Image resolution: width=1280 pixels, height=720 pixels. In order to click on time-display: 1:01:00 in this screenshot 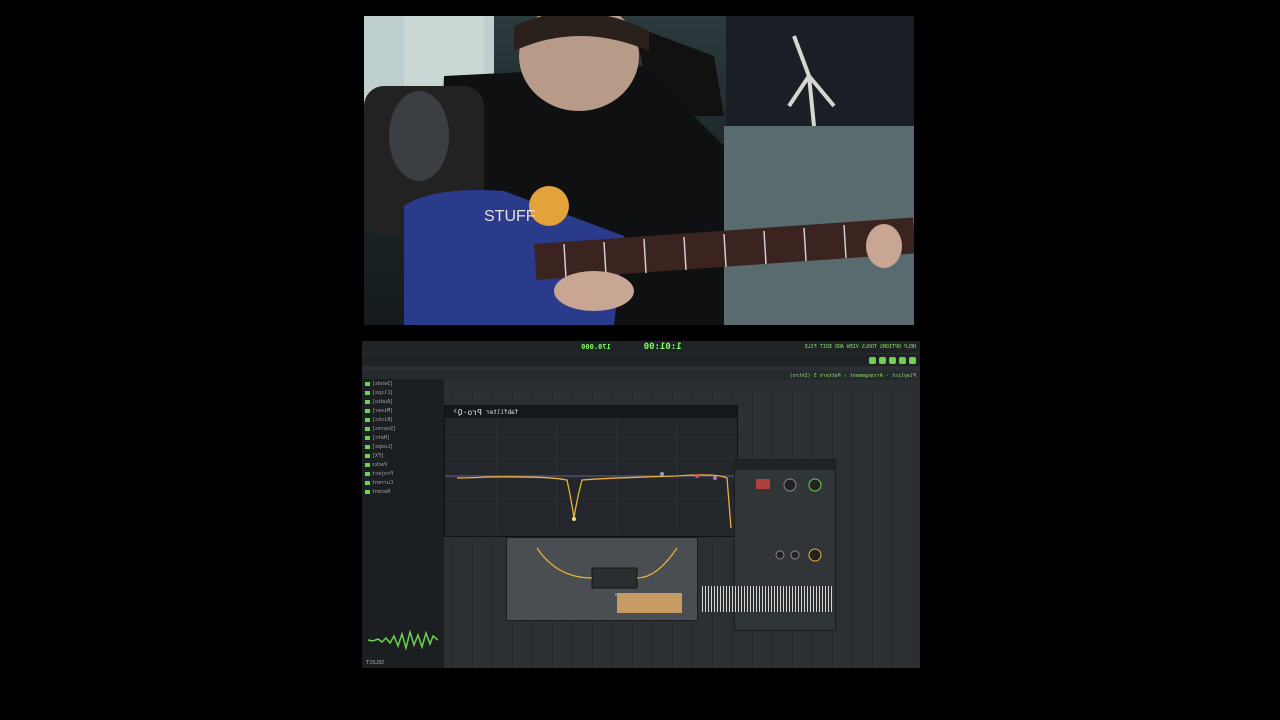, I will do `click(662, 347)`.